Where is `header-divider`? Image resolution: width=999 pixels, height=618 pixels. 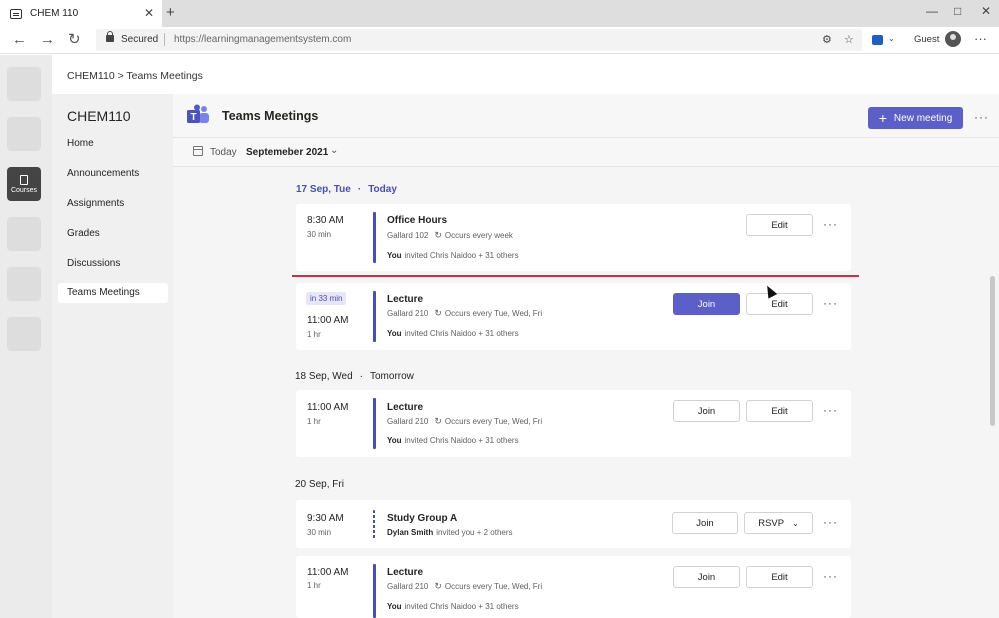 header-divider is located at coordinates (586, 137).